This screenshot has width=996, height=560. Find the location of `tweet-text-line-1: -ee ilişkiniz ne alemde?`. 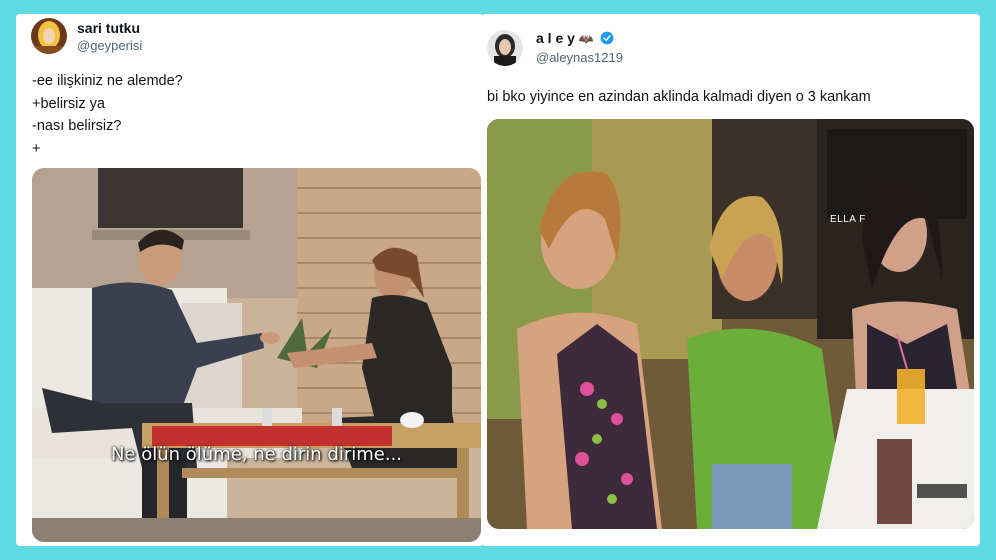

tweet-text-line-1: -ee ilişkiniz ne alemde? is located at coordinates (107, 81).